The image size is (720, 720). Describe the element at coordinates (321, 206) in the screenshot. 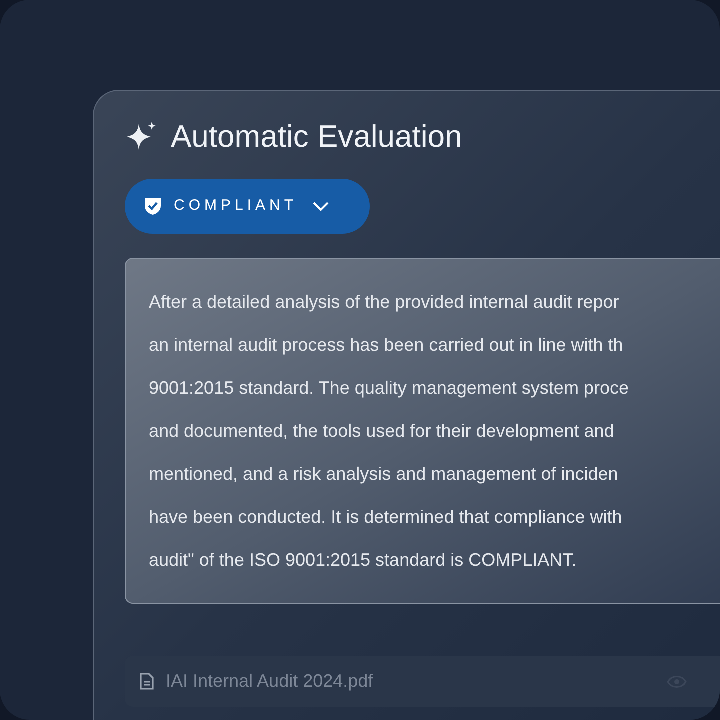

I see `chevron-down-icon` at that location.